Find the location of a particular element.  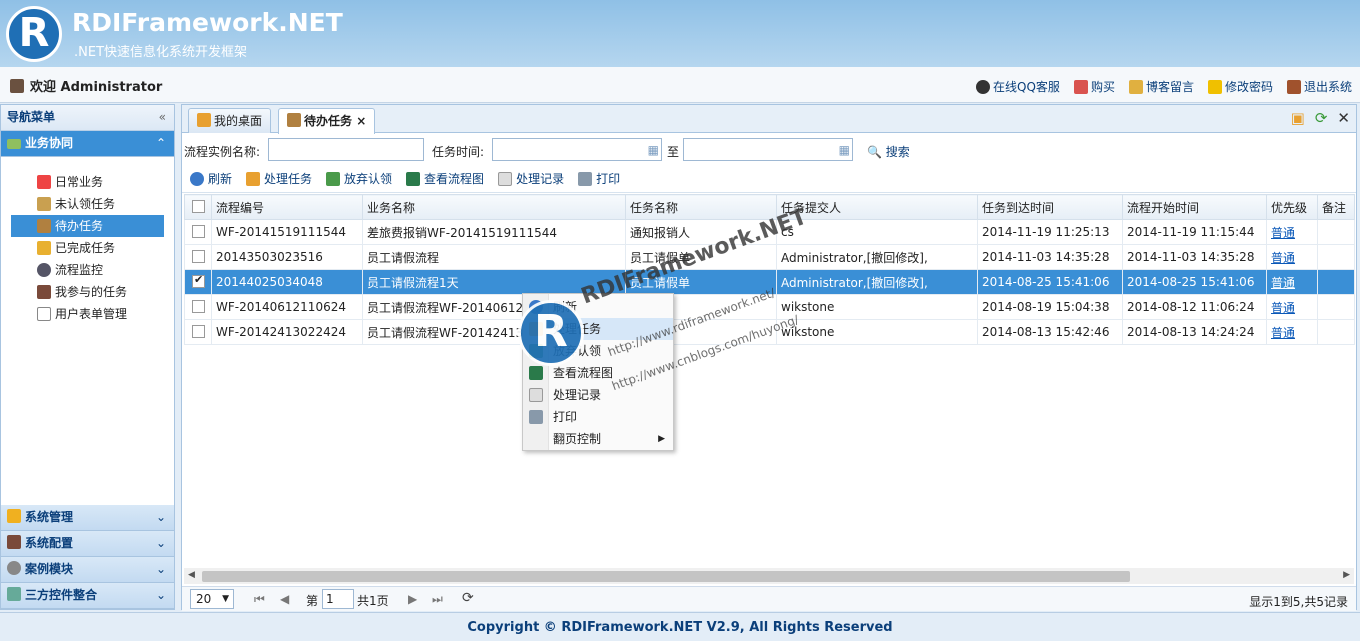

menu-item-abandon-claim: 放弃认领 is located at coordinates (598, 351).